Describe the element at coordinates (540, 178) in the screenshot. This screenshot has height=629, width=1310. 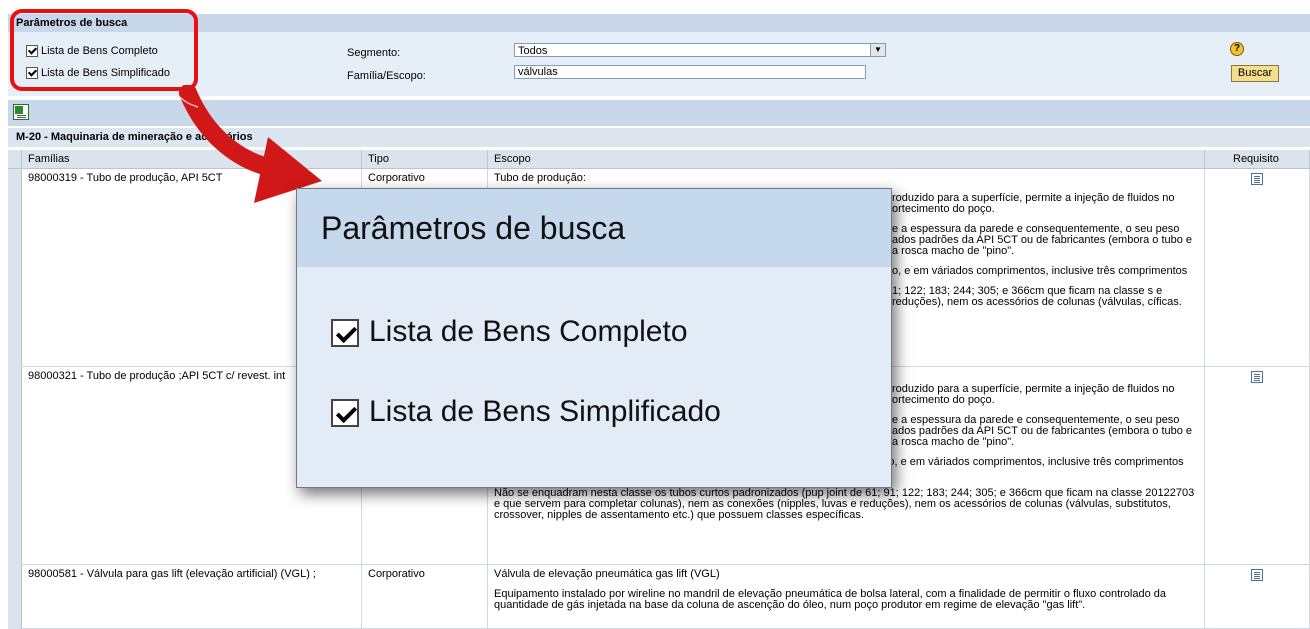
I see `escopo-paragraph: Tubo de produção:` at that location.